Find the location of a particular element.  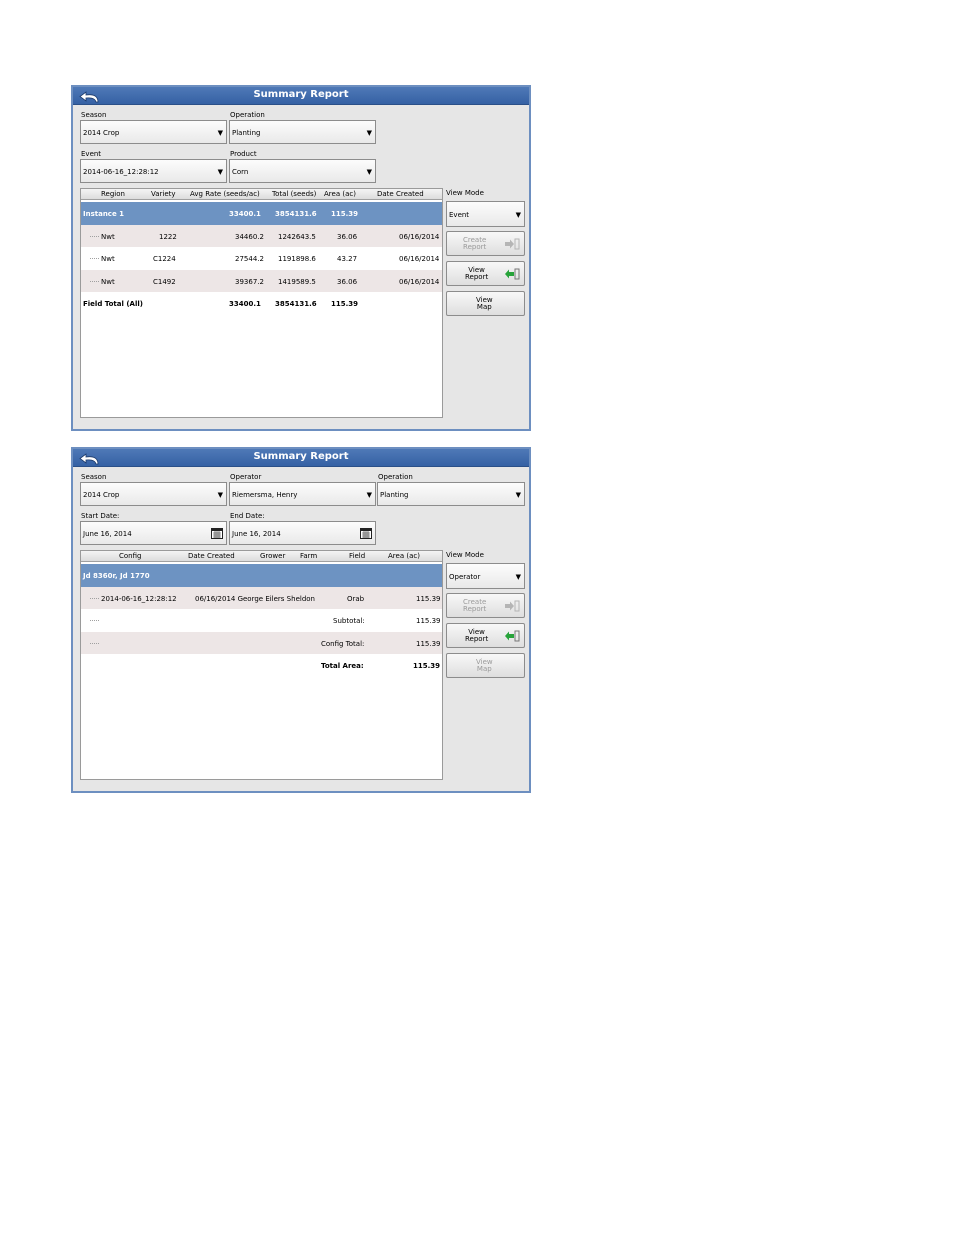

row-total: 1242643.5 is located at coordinates (297, 237).